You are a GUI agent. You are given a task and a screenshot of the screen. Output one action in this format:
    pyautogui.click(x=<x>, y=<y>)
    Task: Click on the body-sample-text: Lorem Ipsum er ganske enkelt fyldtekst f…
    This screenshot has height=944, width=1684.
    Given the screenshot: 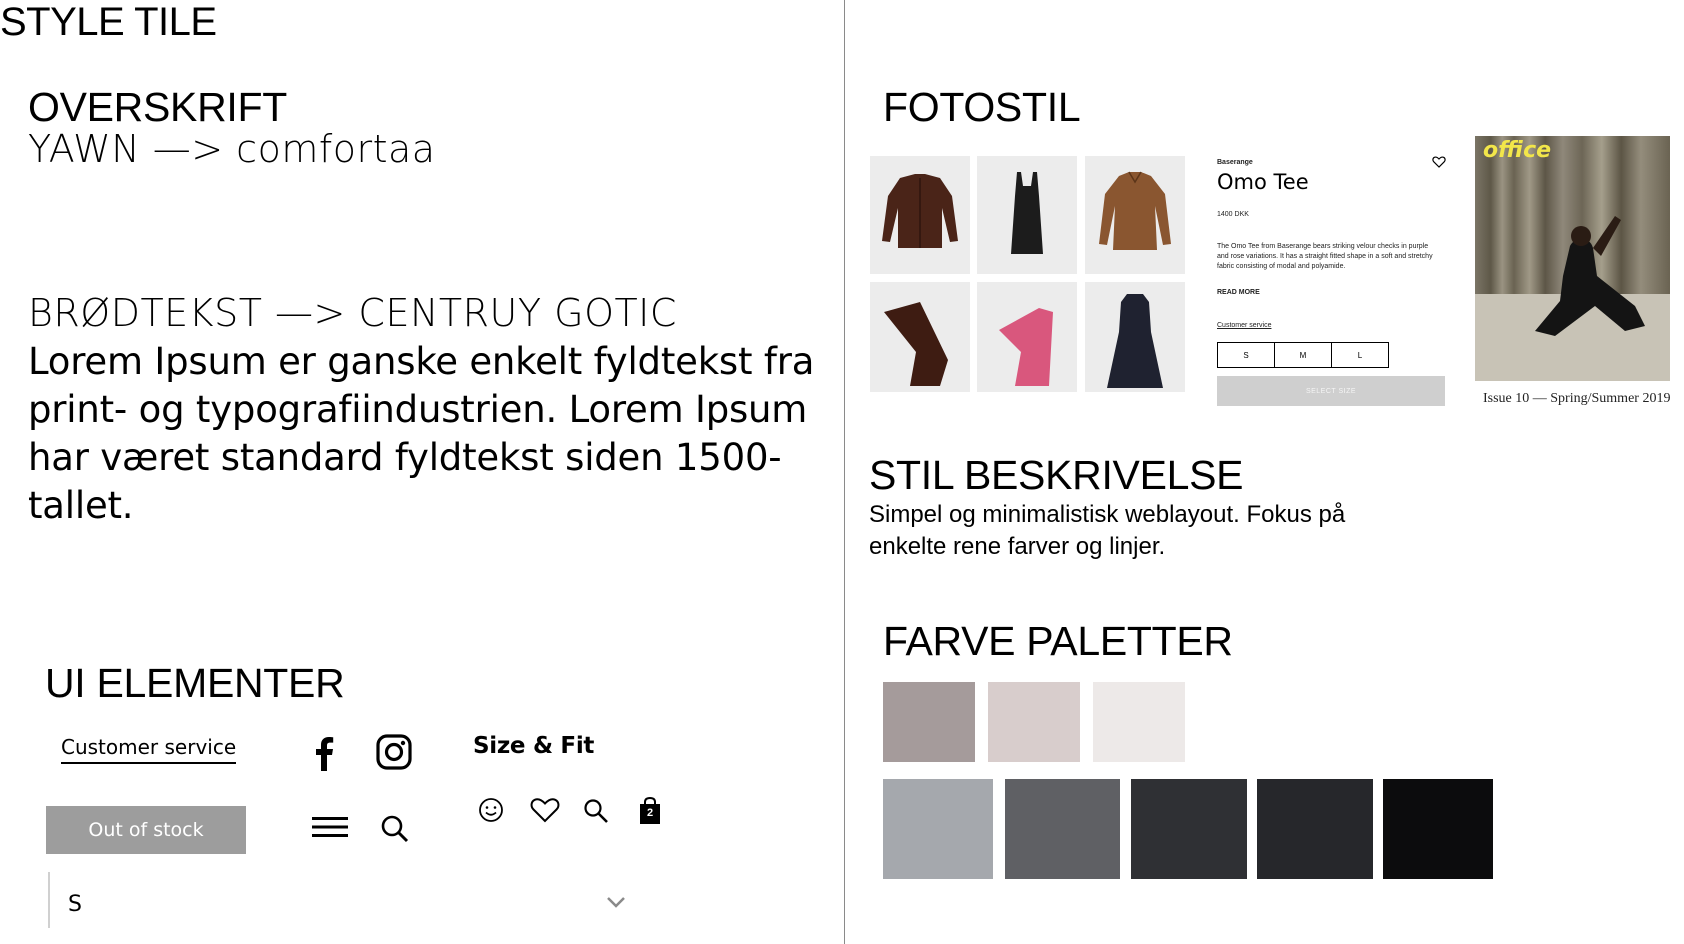 What is the action you would take?
    pyautogui.click(x=421, y=433)
    